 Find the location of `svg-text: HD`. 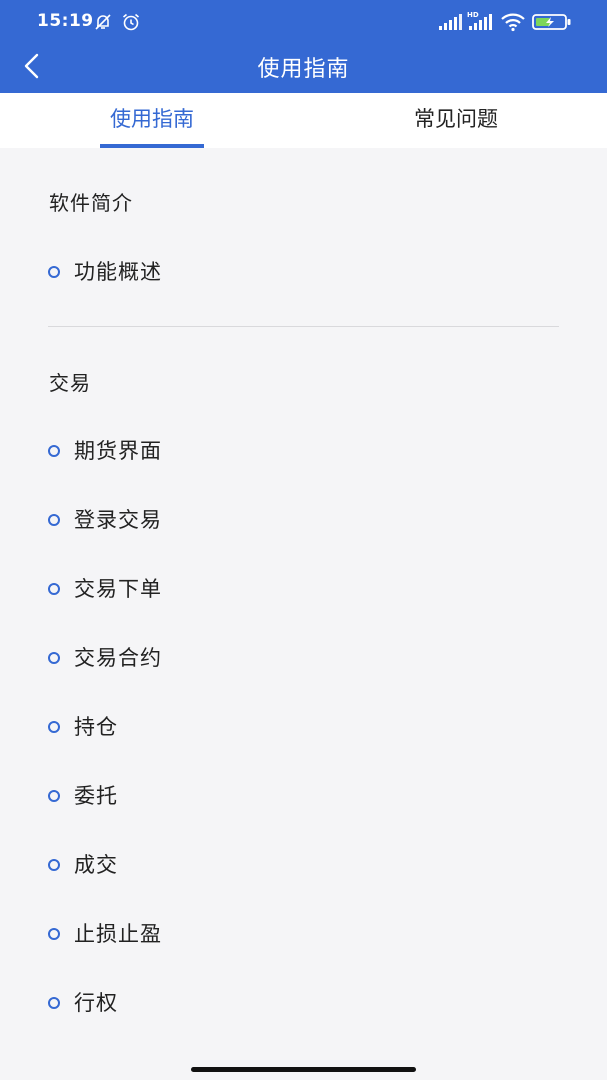

svg-text: HD is located at coordinates (473, 15).